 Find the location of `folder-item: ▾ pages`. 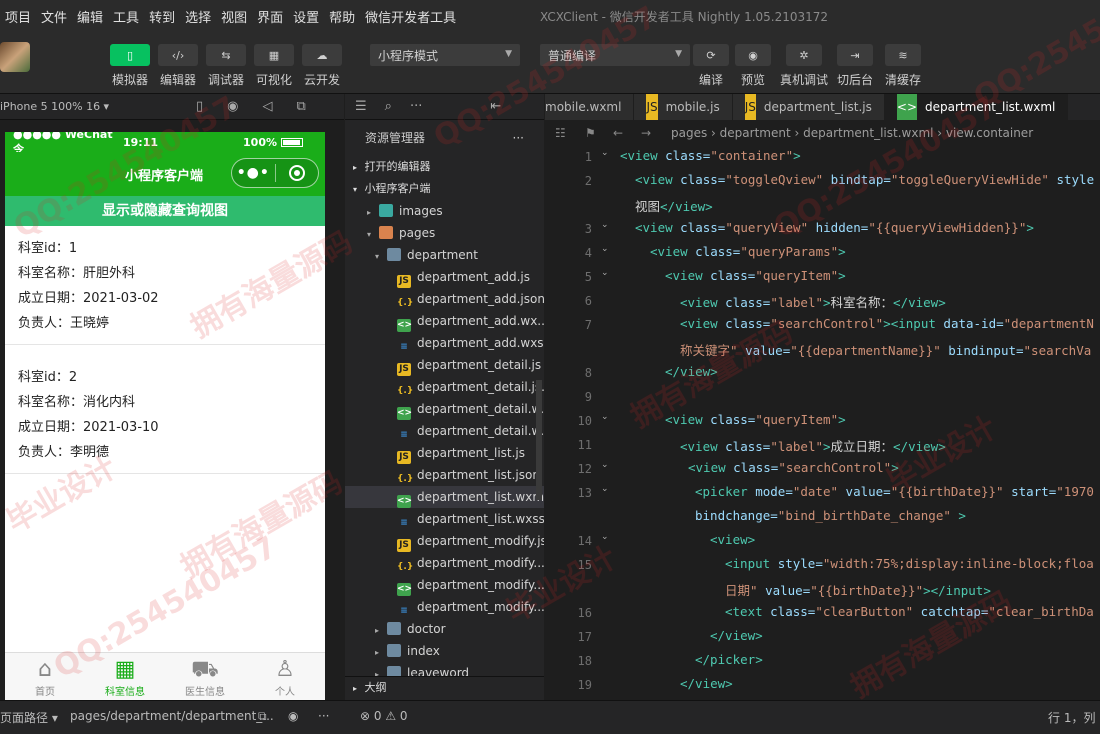

folder-item: ▾ pages is located at coordinates (444, 233).